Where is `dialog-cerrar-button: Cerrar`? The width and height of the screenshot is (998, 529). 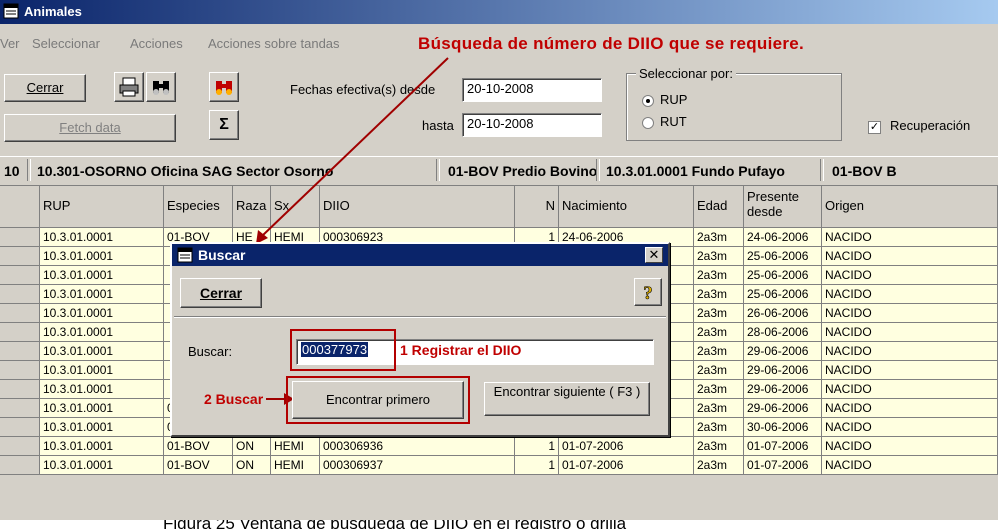
dialog-cerrar-button: Cerrar is located at coordinates (221, 293).